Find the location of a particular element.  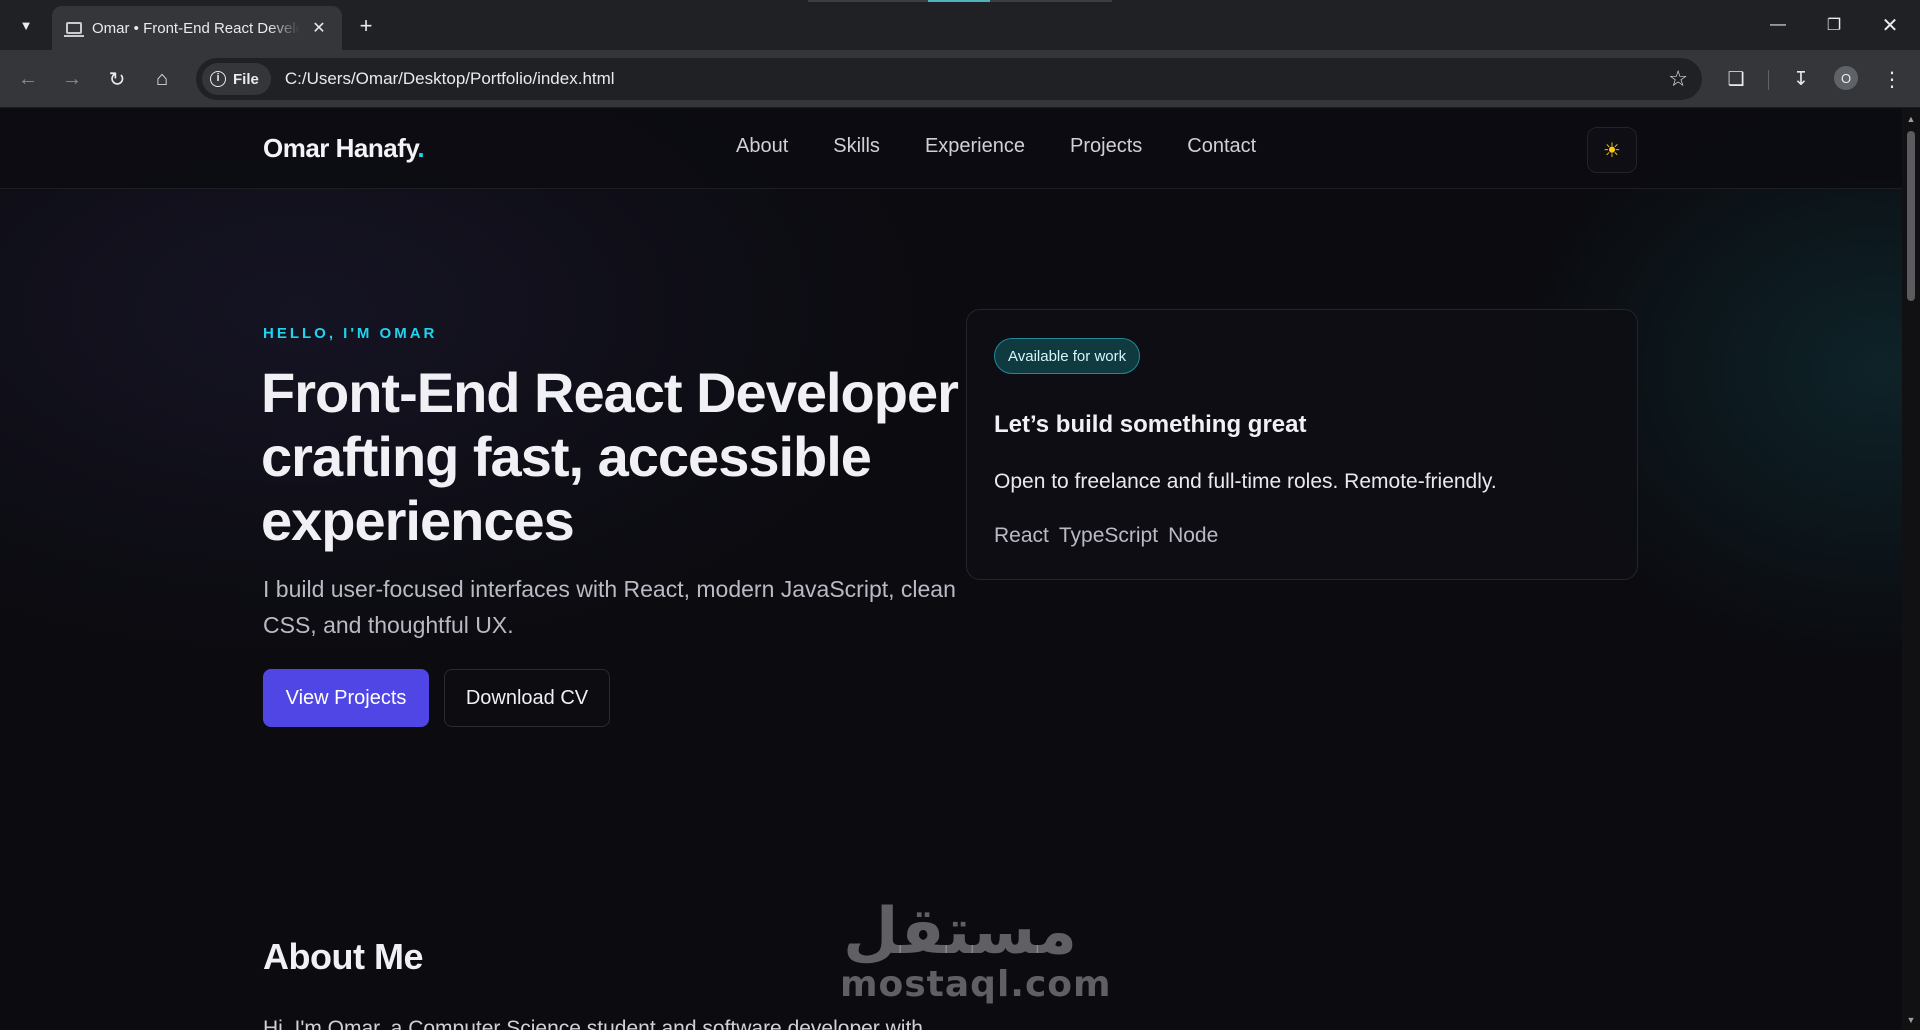

browser-tab-active: Omar • Front-End React Developer ✕ is located at coordinates (197, 28).